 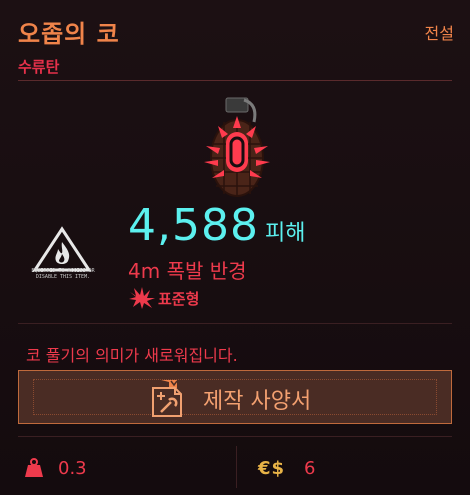 What do you see at coordinates (310, 468) in the screenshot?
I see `price-value: 6` at bounding box center [310, 468].